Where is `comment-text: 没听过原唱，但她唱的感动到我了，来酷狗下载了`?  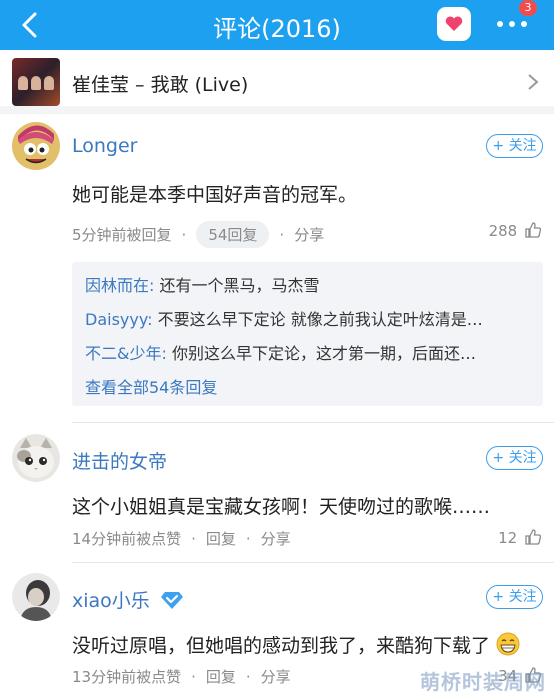
comment-text: 没听过原唱，但她唱的感动到我了，来酷狗下载了 is located at coordinates (296, 644).